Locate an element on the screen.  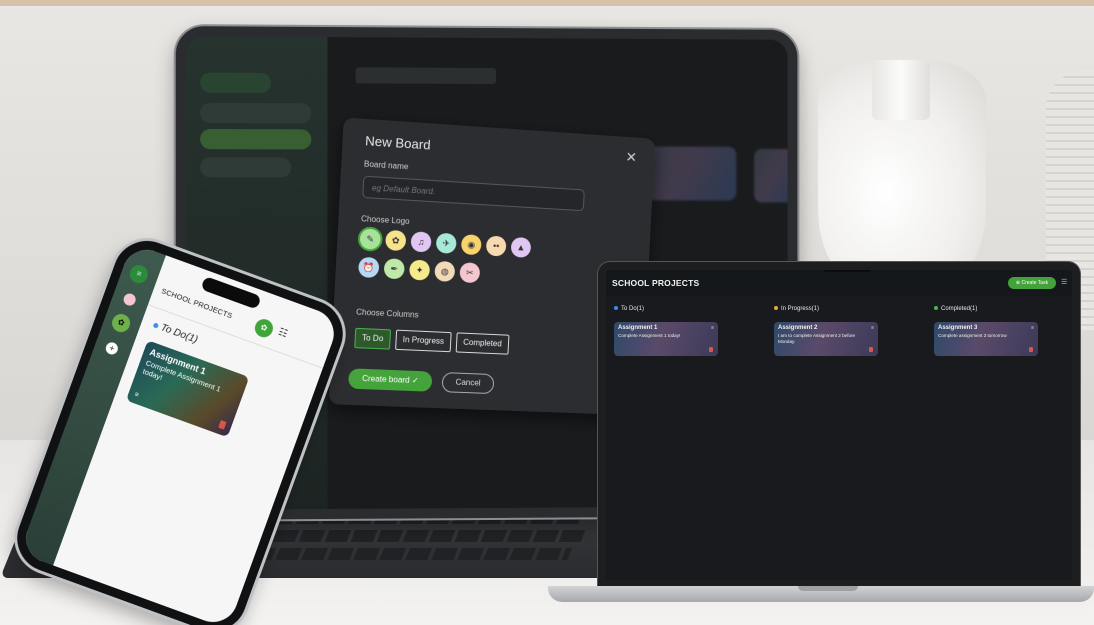
logo-option-icon: ✒ is located at coordinates (394, 268).